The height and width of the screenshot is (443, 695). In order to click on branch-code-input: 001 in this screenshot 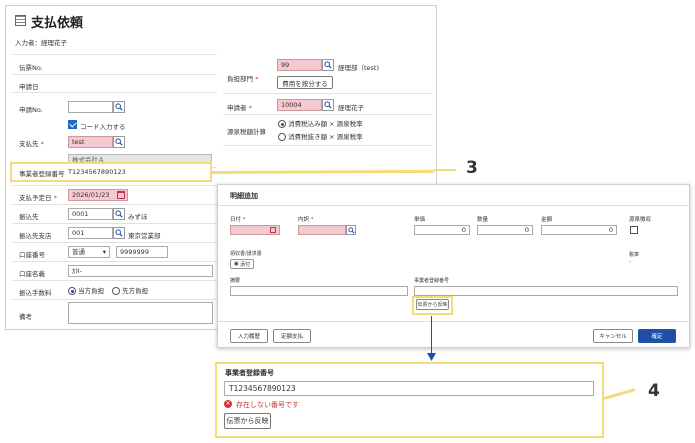, I will do `click(90, 233)`.